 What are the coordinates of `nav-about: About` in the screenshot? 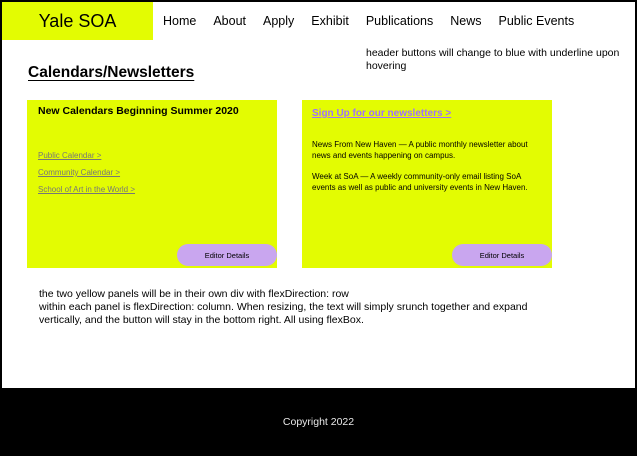 It's located at (229, 21).